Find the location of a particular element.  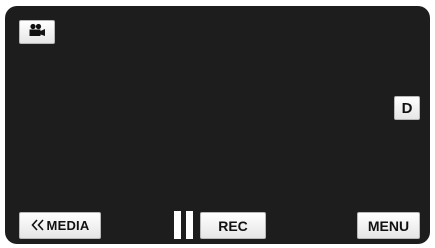

rec-button-label: REC is located at coordinates (233, 225).